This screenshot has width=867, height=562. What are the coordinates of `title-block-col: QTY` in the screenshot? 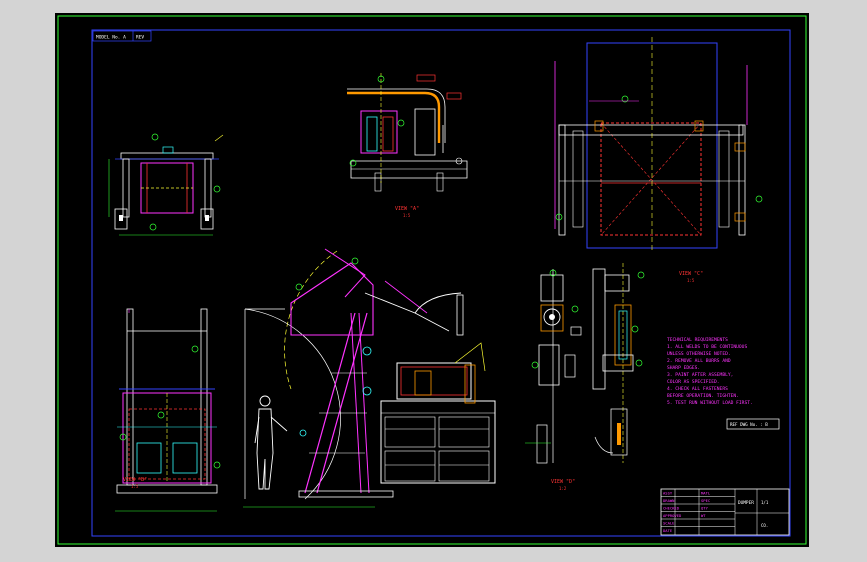 It's located at (705, 508).